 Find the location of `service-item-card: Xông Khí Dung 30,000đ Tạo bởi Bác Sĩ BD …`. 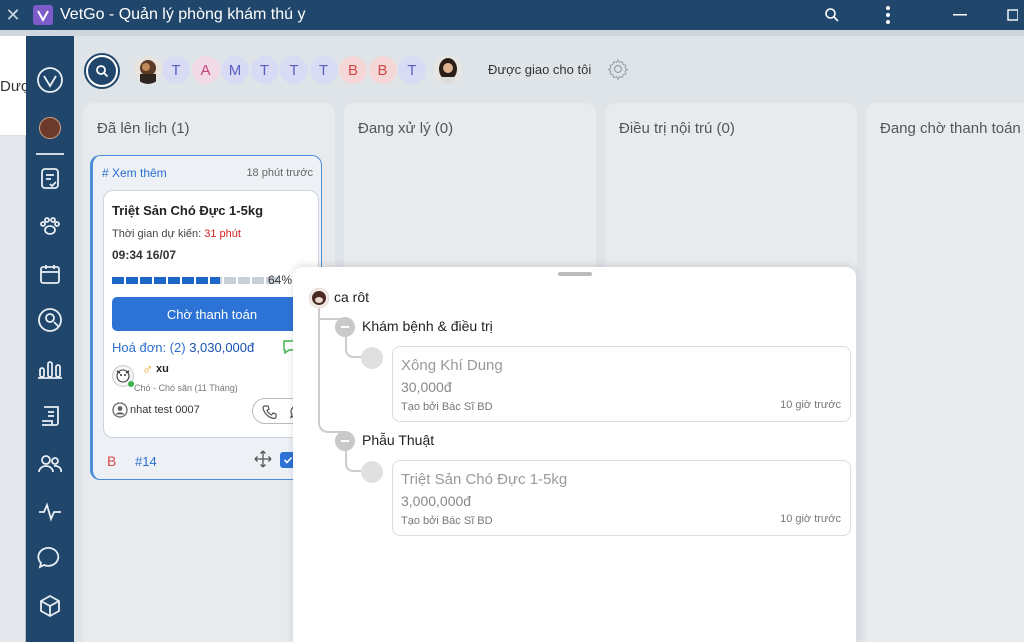

service-item-card: Xông Khí Dung 30,000đ Tạo bởi Bác Sĩ BD … is located at coordinates (621, 384).